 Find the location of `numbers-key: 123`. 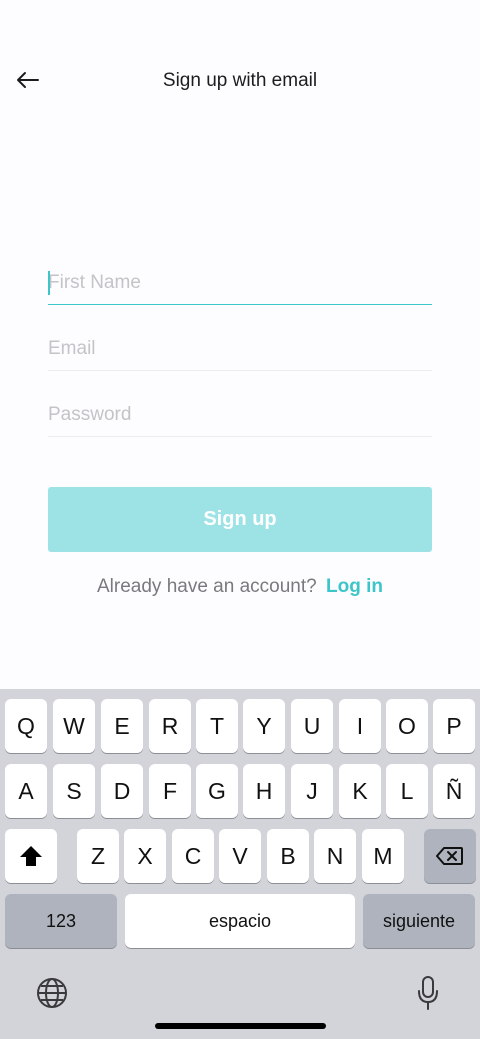

numbers-key: 123 is located at coordinates (61, 921).